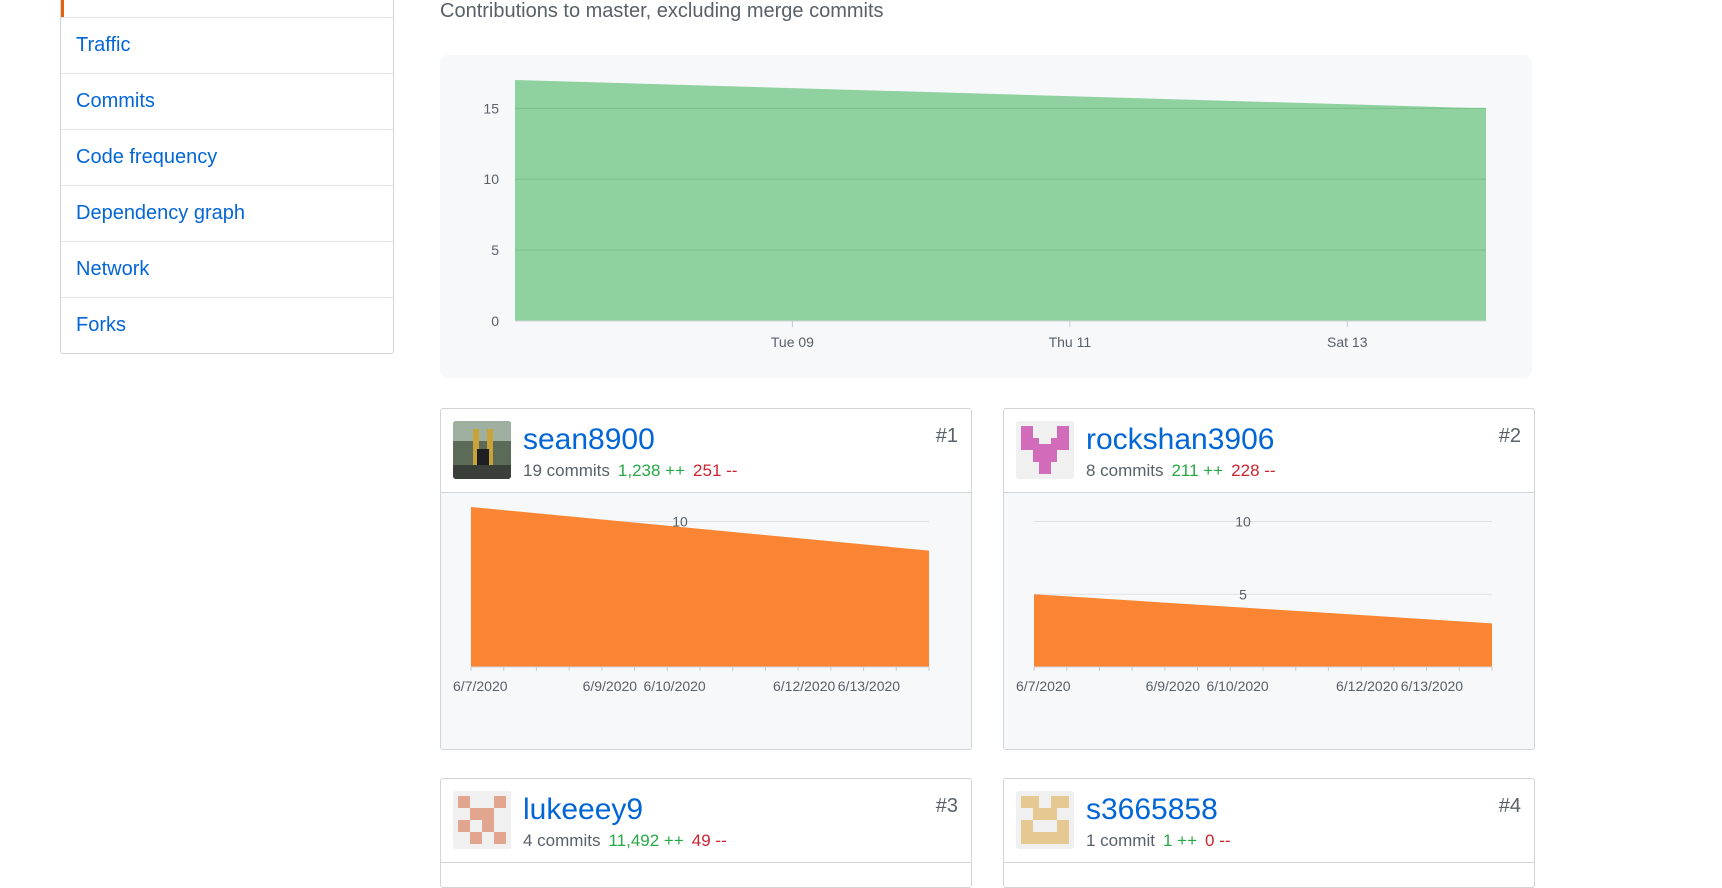 This screenshot has height=888, width=1722. I want to click on contributor-stats: 4 commits 11,492 ++ 49 --, so click(625, 841).